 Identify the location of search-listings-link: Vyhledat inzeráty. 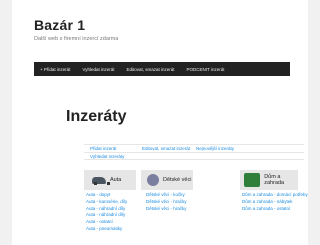
(113, 156).